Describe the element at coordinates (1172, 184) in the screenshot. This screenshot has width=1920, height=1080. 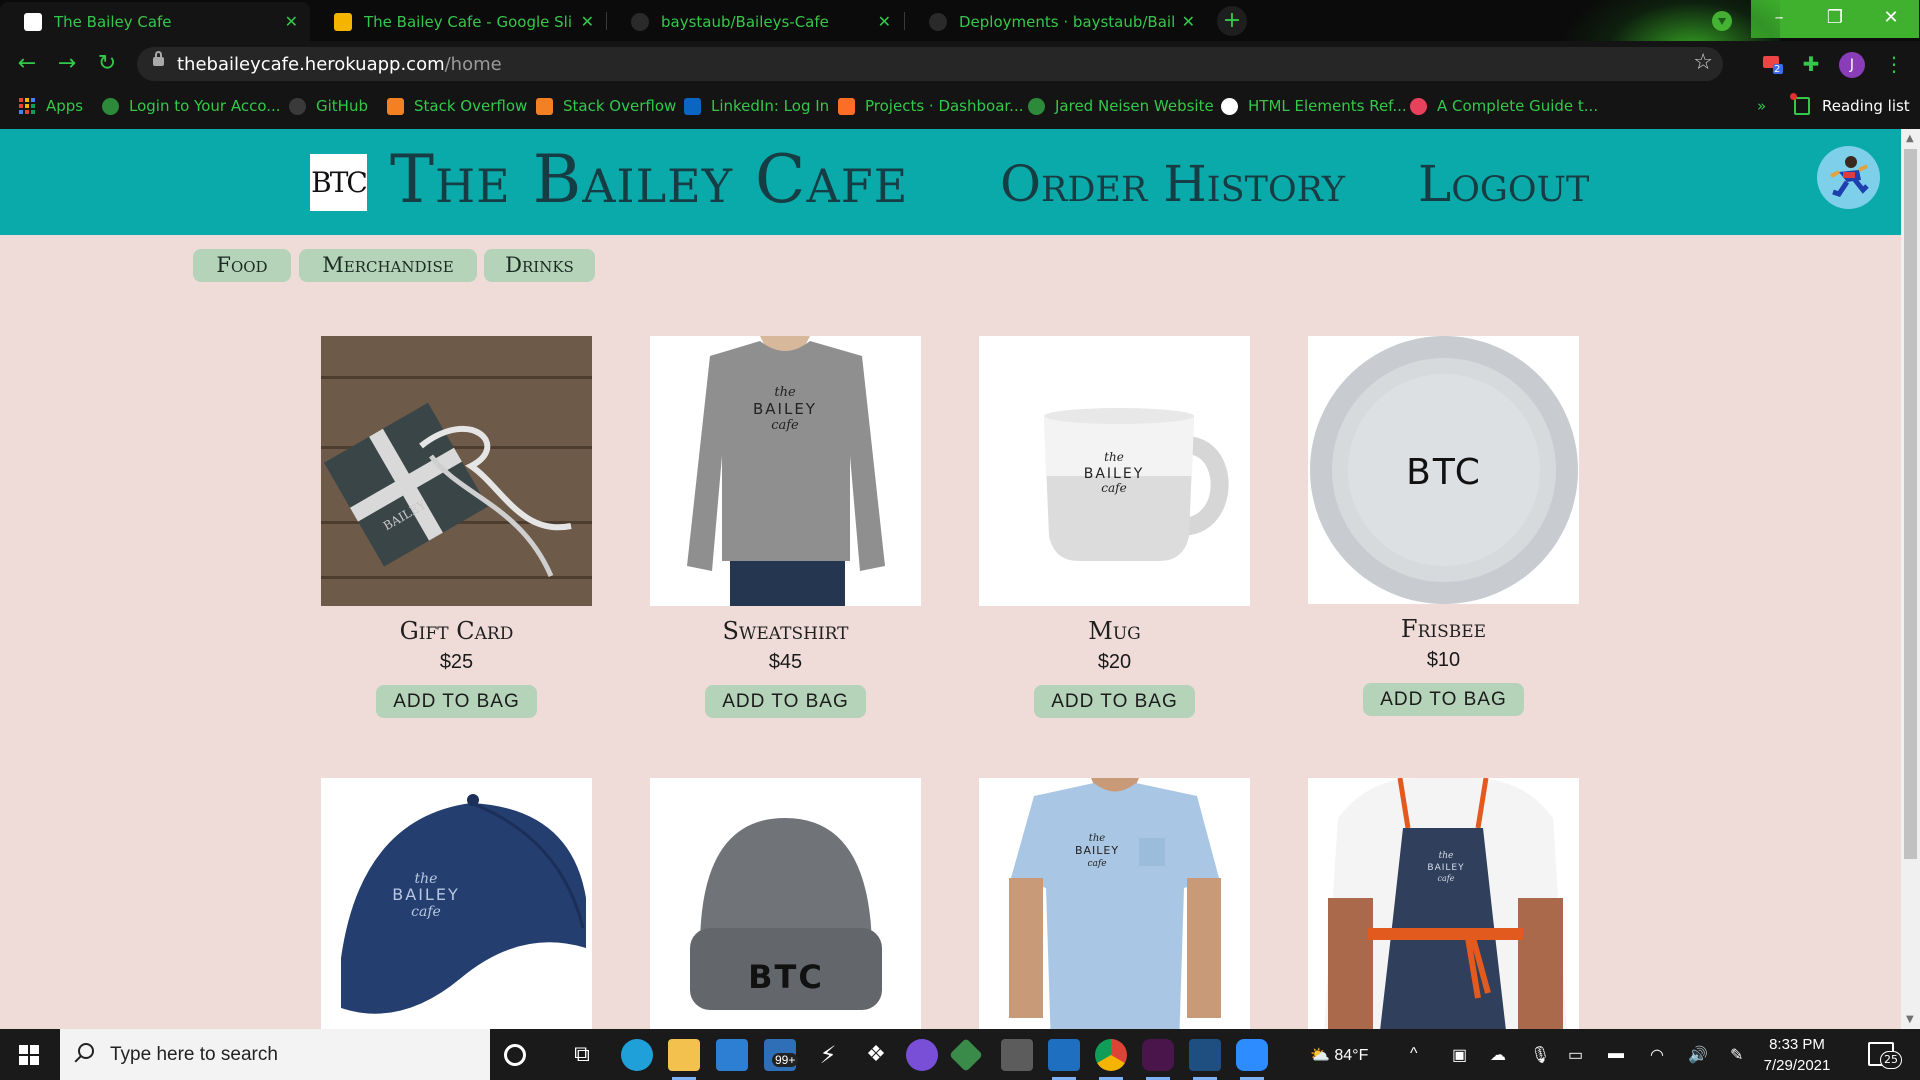
I see `nav-order-history: Order History` at that location.